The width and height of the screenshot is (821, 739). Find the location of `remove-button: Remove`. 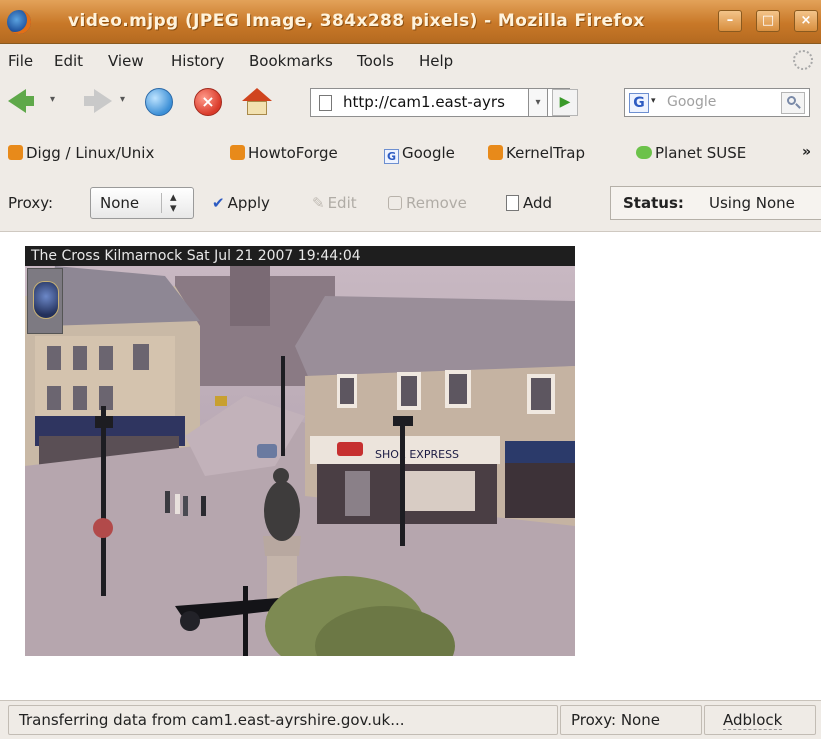

remove-button: Remove is located at coordinates (427, 203).